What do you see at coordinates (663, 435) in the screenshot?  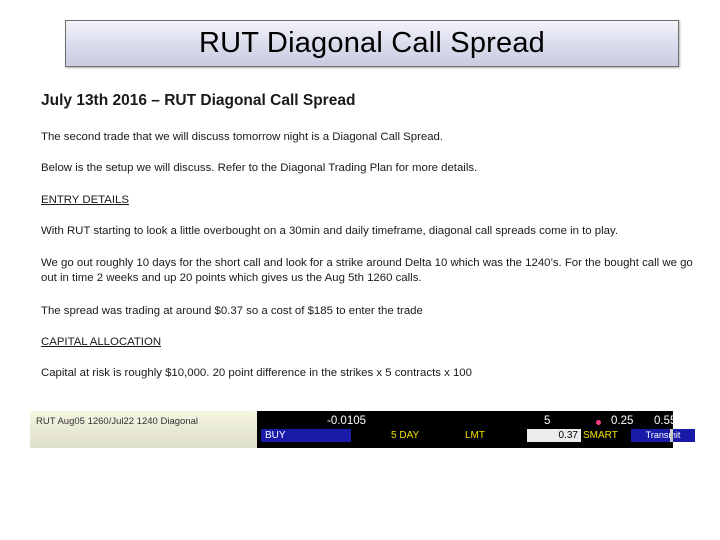 I see `transmit-button: Transmit` at bounding box center [663, 435].